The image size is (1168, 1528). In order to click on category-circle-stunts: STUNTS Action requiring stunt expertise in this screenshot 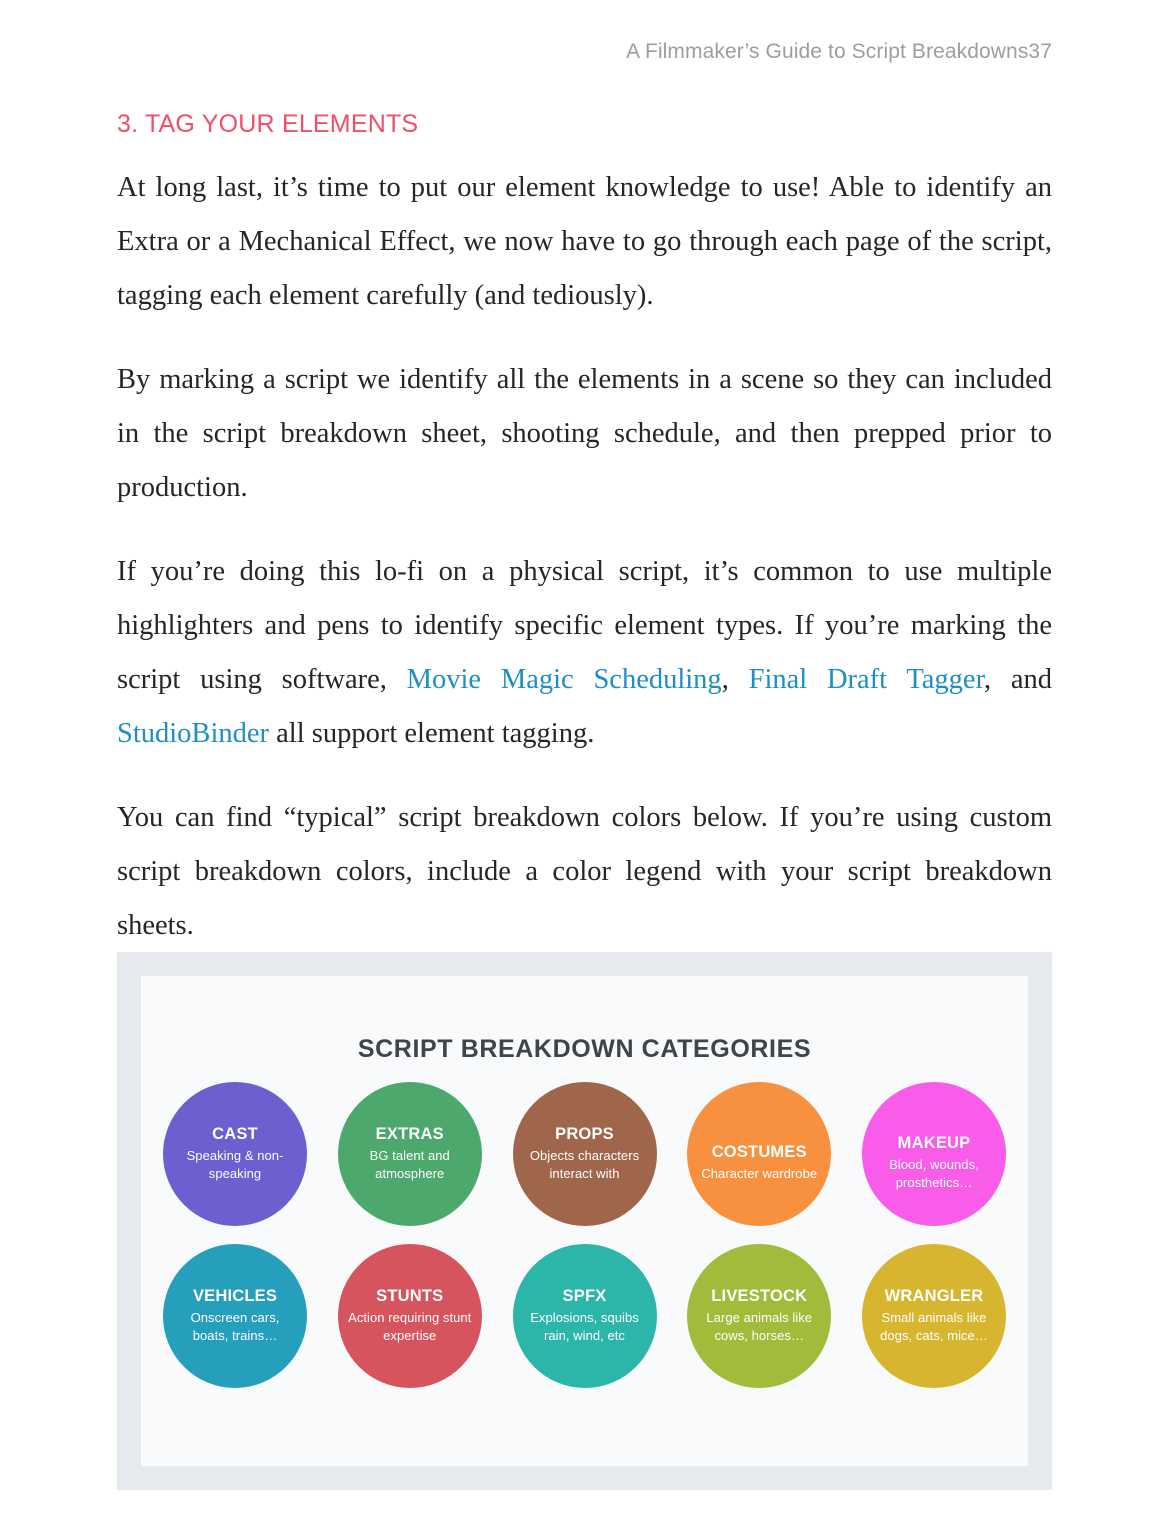, I will do `click(409, 1316)`.